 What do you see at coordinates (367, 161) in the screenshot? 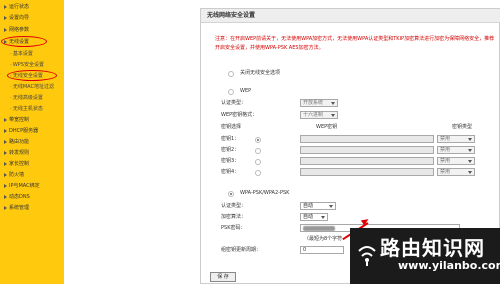
I see `wep-key3-input` at bounding box center [367, 161].